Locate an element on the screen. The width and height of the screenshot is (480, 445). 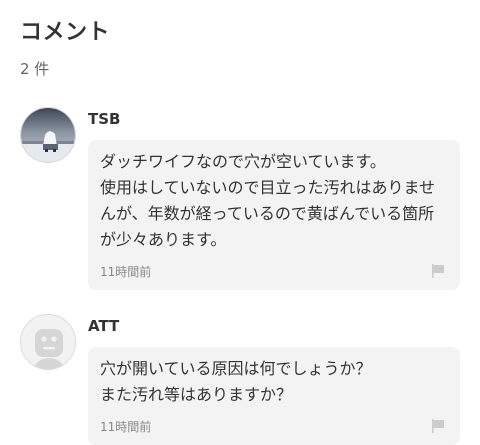
default-user-icon is located at coordinates (48, 342).